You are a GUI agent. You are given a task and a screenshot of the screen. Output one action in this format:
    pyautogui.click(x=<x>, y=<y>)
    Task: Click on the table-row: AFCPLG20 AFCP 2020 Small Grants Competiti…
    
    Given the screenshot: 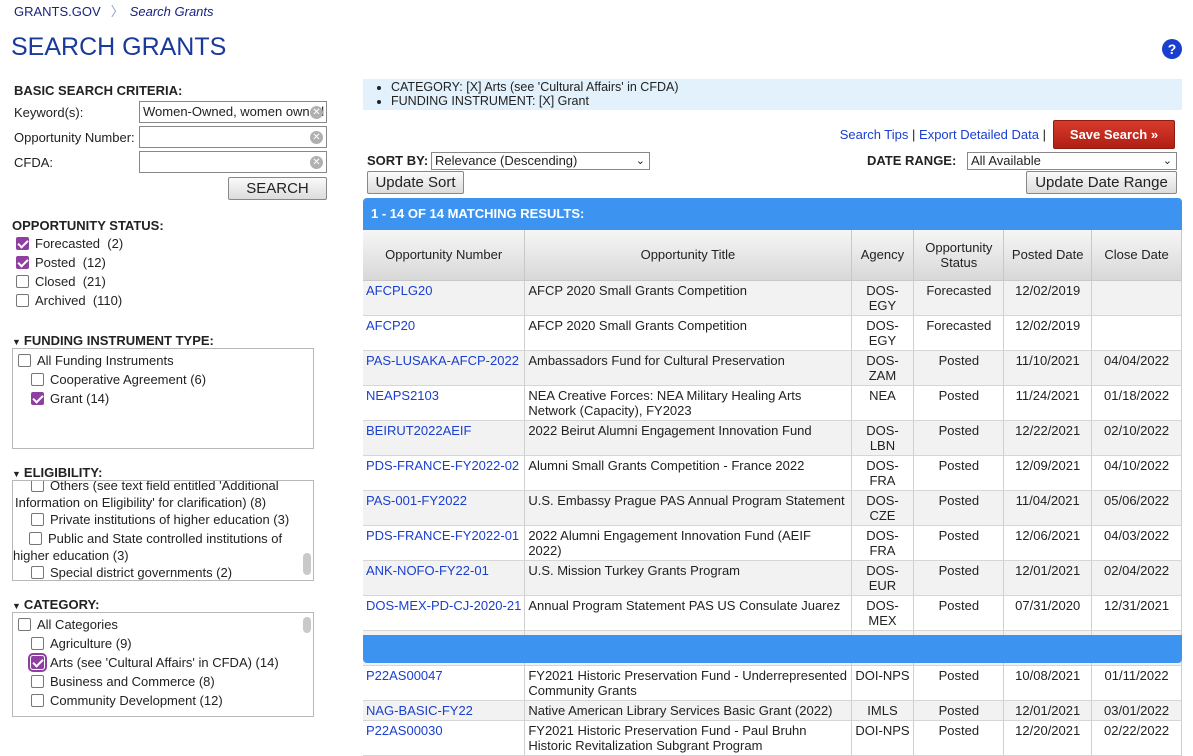 What is the action you would take?
    pyautogui.click(x=772, y=298)
    